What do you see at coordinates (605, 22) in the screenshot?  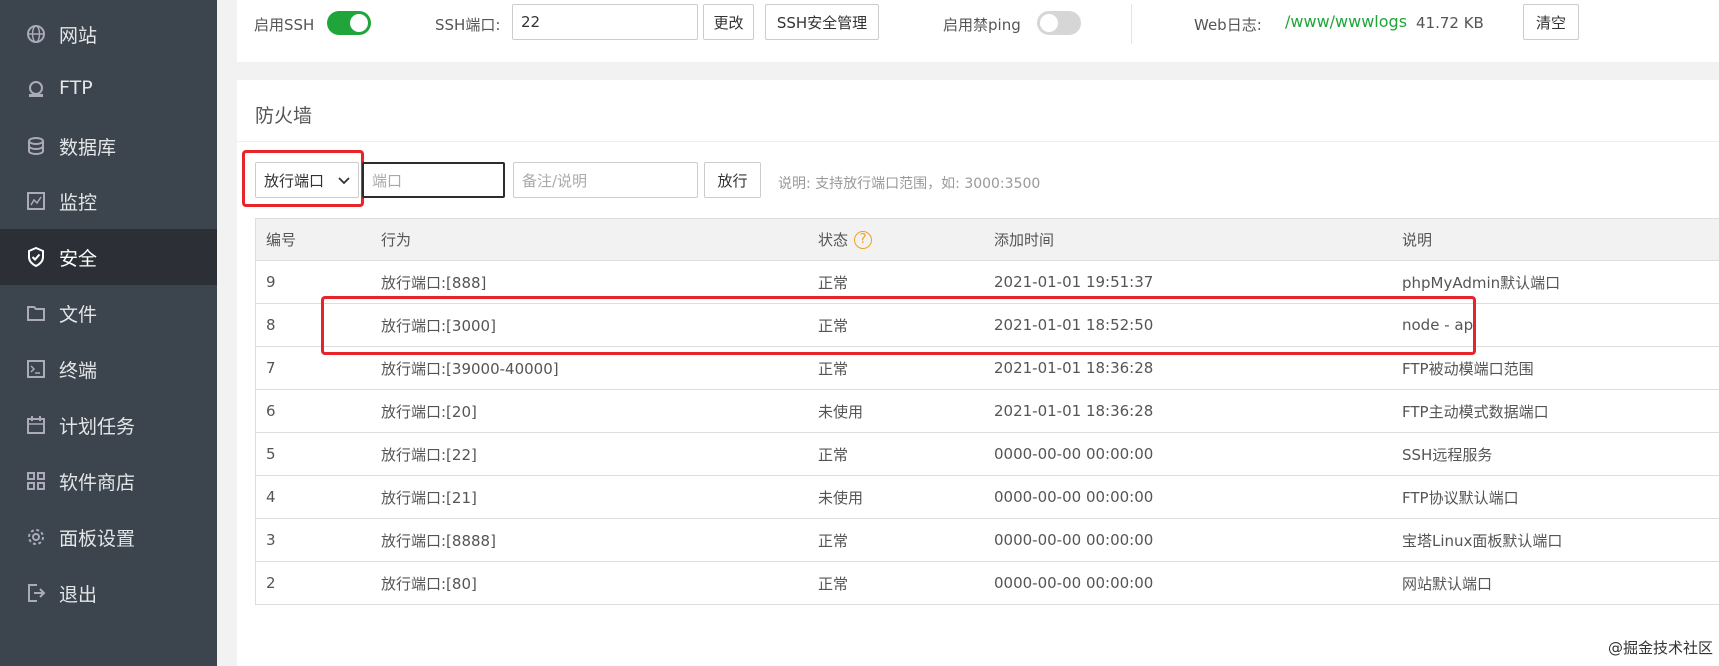 I see `ssh-port-input: 22` at bounding box center [605, 22].